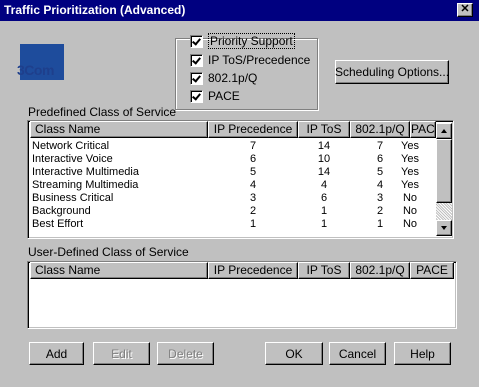  Describe the element at coordinates (239, 10) in the screenshot. I see `title-bar: Traffic Prioritization (Advanced) ✕` at that location.